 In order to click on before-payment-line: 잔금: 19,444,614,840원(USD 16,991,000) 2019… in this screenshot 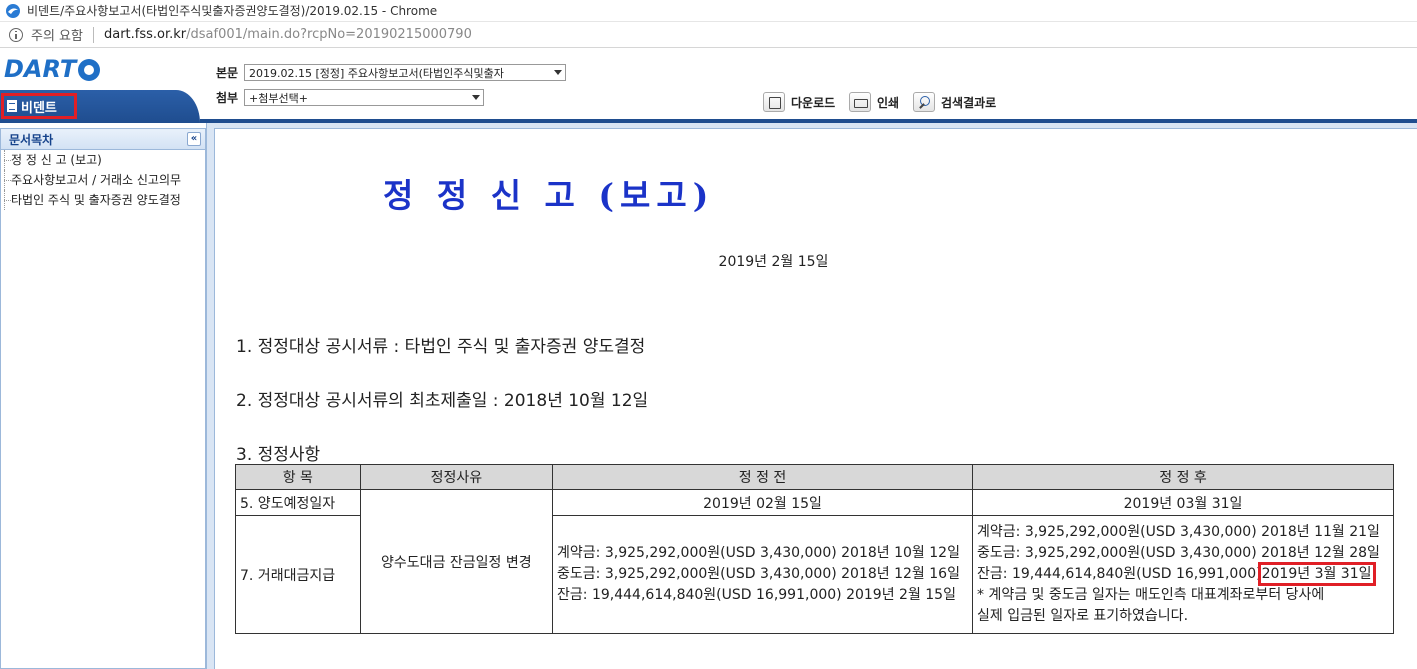, I will do `click(756, 595)`.